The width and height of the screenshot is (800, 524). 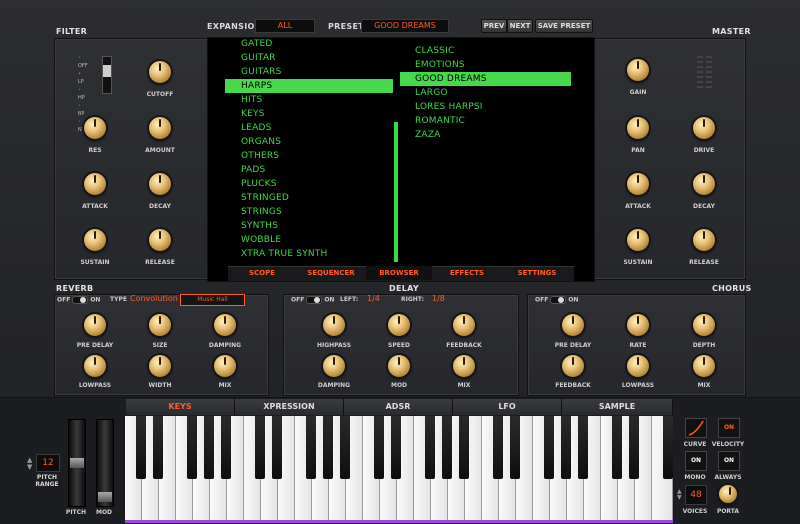 What do you see at coordinates (48, 463) in the screenshot?
I see `pitch-range-value: 12` at bounding box center [48, 463].